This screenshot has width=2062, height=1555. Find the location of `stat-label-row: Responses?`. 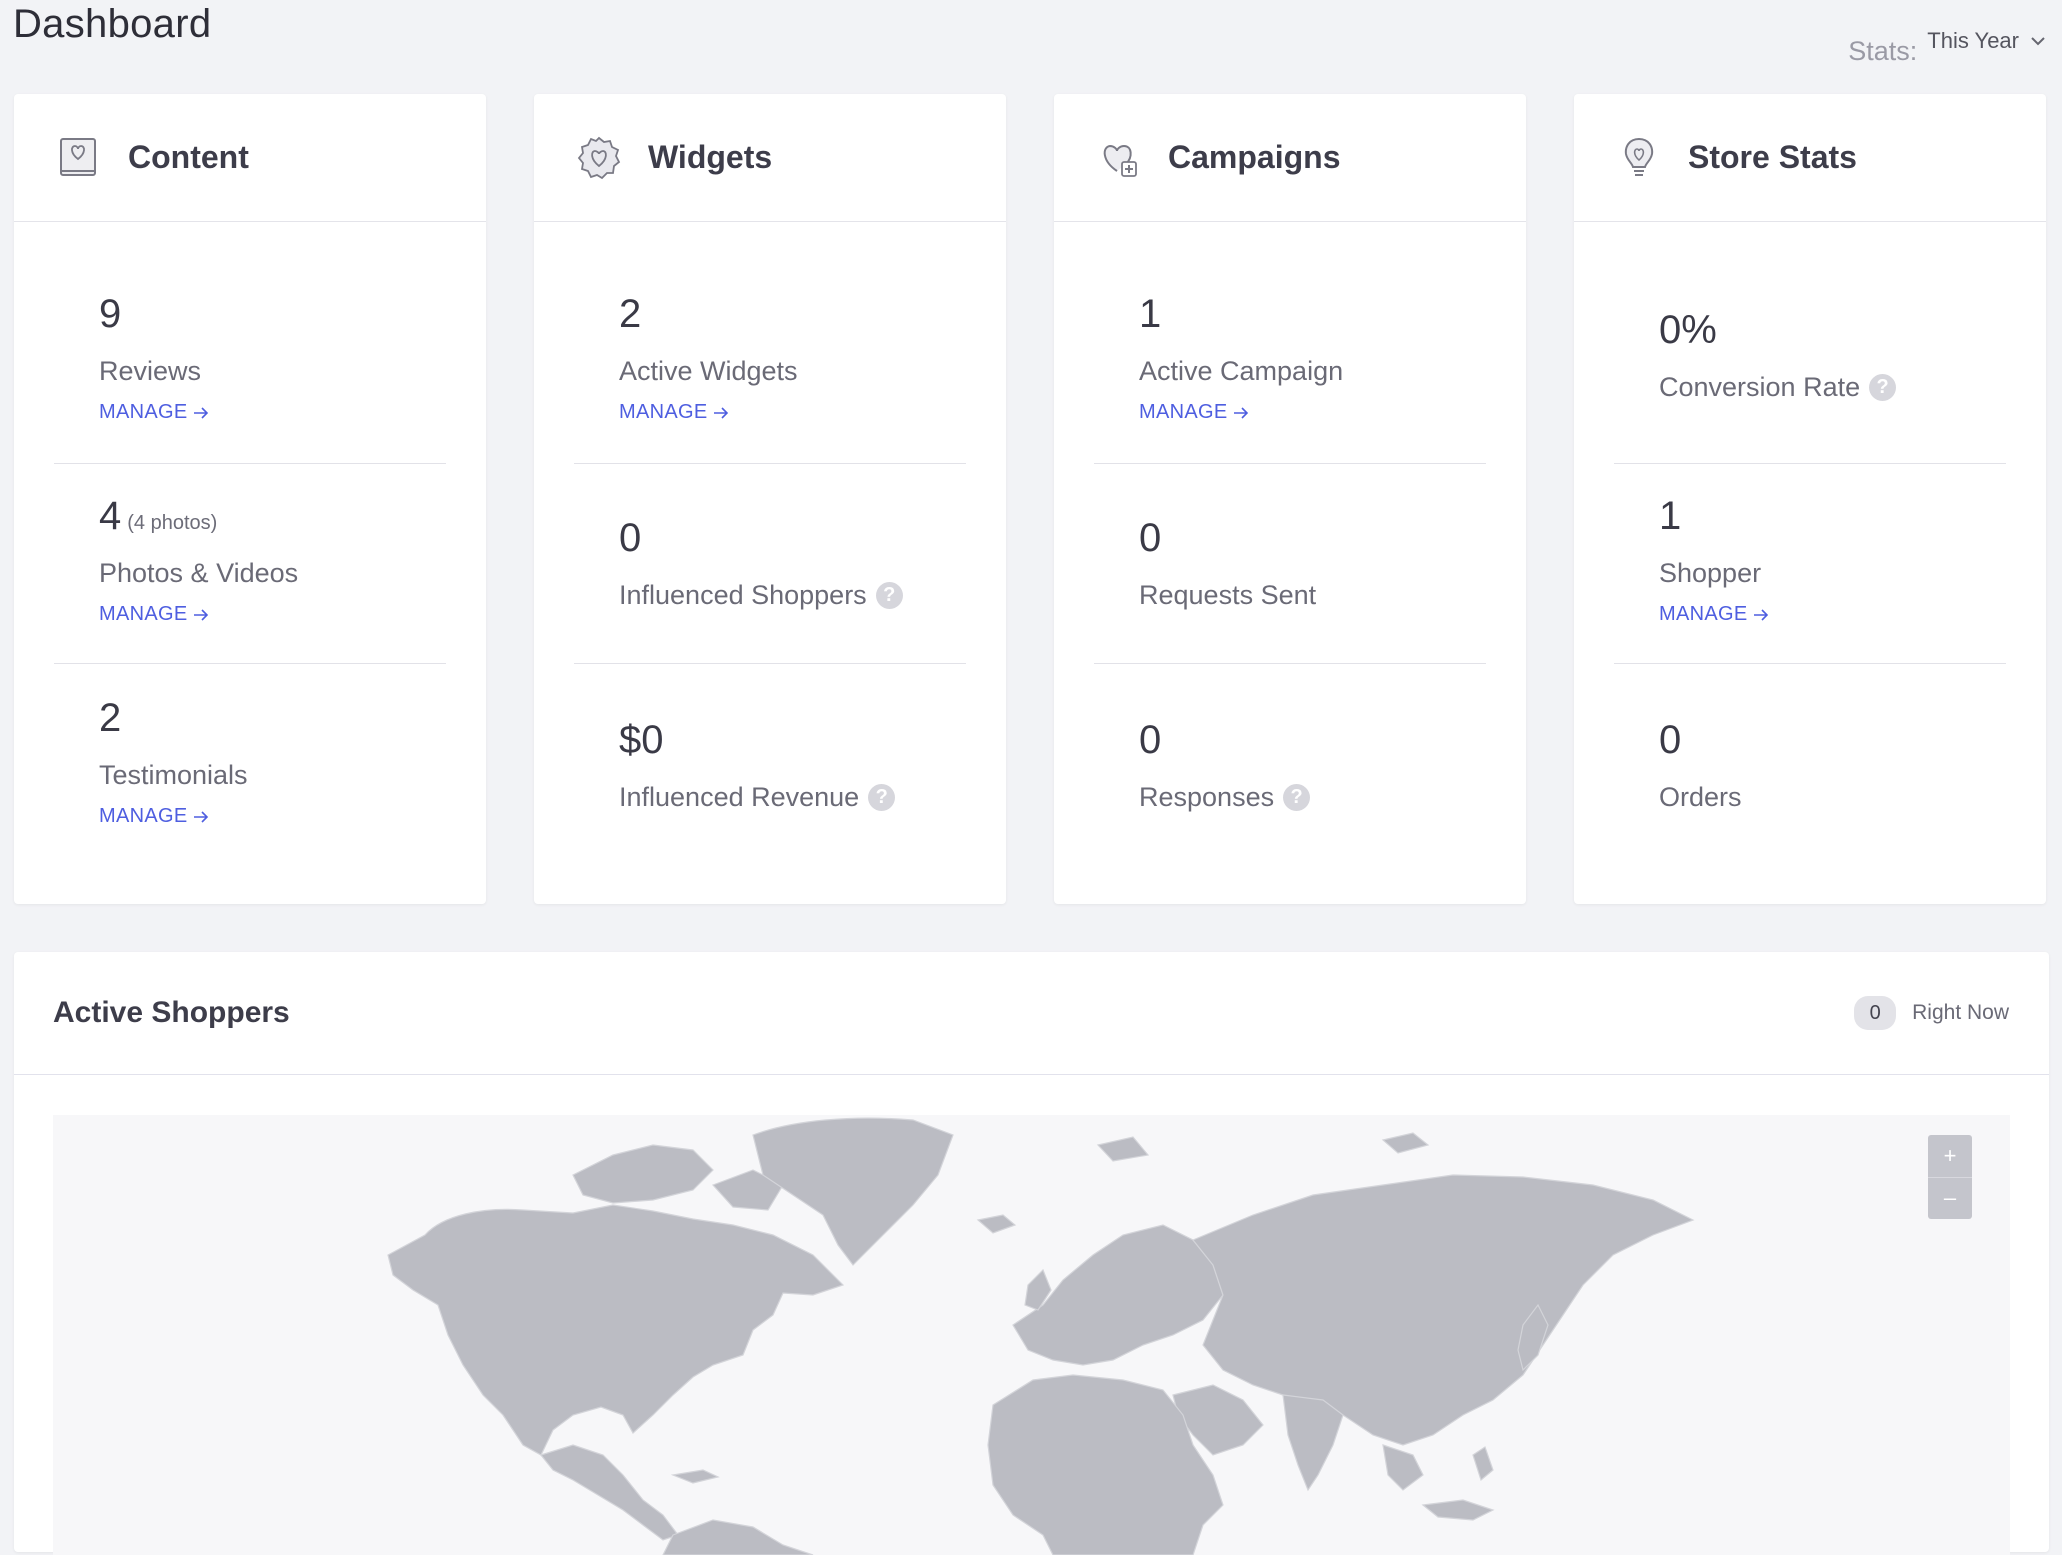

stat-label-row: Responses? is located at coordinates (1312, 797).